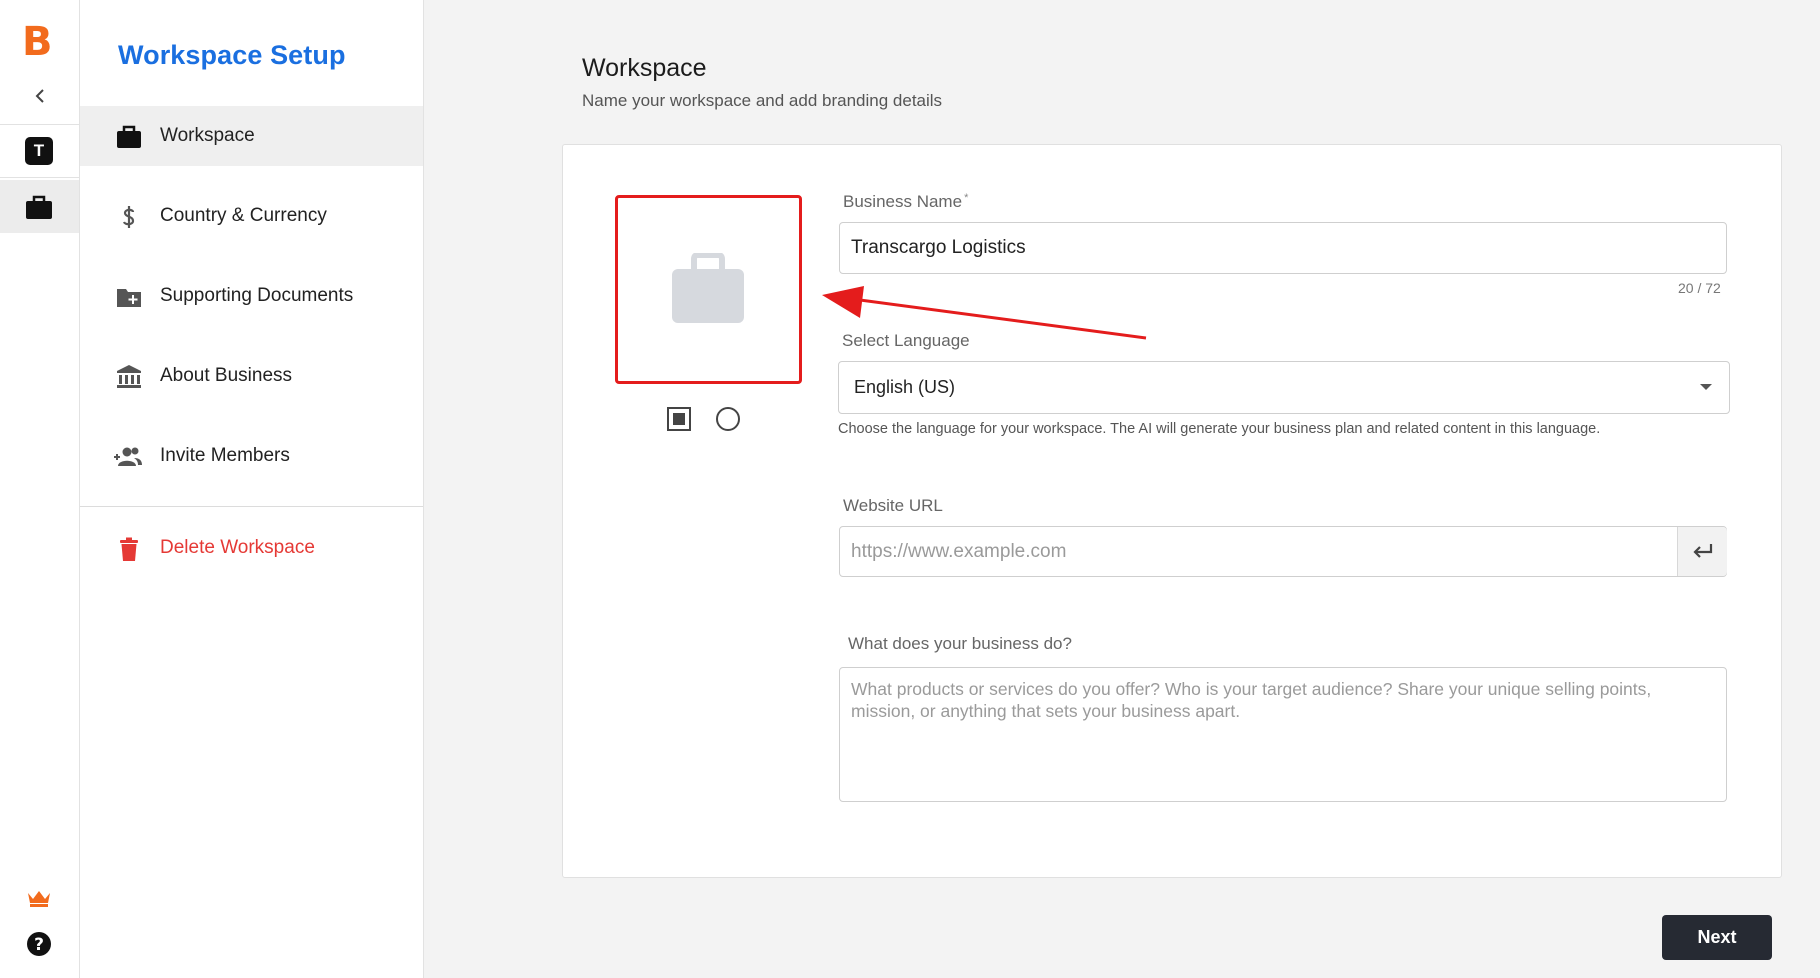  What do you see at coordinates (728, 419) in the screenshot?
I see `circle-shape-radio` at bounding box center [728, 419].